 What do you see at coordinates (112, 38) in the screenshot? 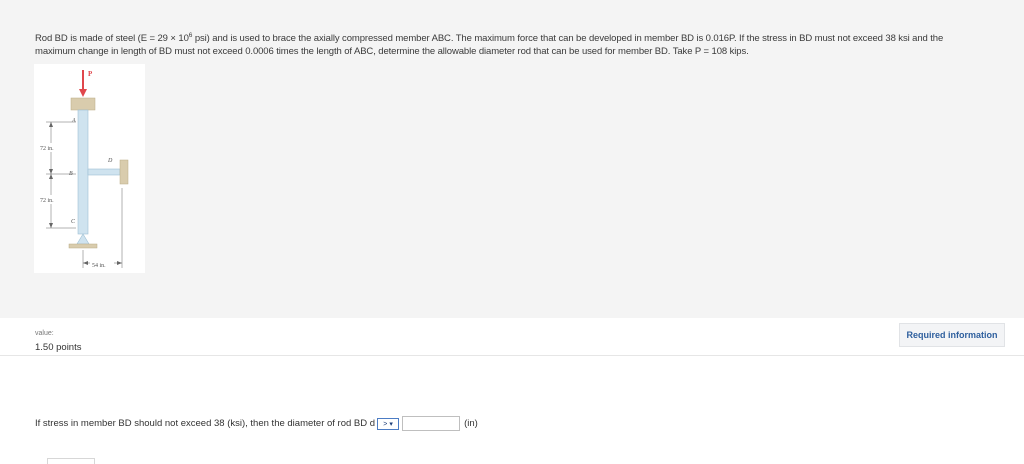
I see `problem-line1-a: Rod BD is made of steel (E = 29 × 10` at bounding box center [112, 38].